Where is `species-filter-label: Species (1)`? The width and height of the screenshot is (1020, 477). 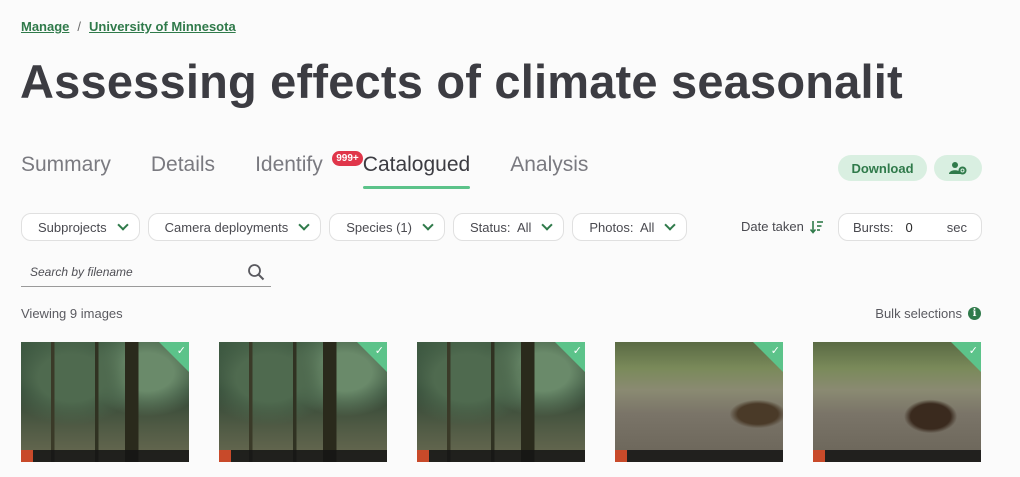
species-filter-label: Species (1) is located at coordinates (379, 227).